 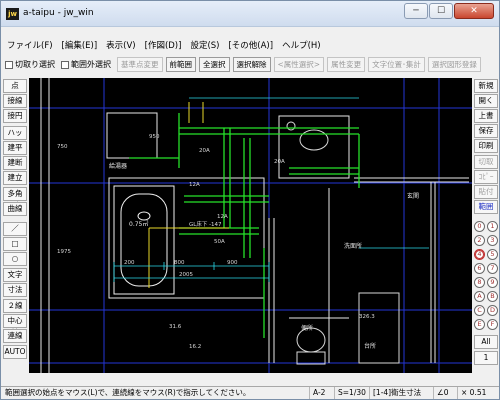 What do you see at coordinates (299, 64) in the screenshot?
I see `attribute-select-button: <属性選択>` at bounding box center [299, 64].